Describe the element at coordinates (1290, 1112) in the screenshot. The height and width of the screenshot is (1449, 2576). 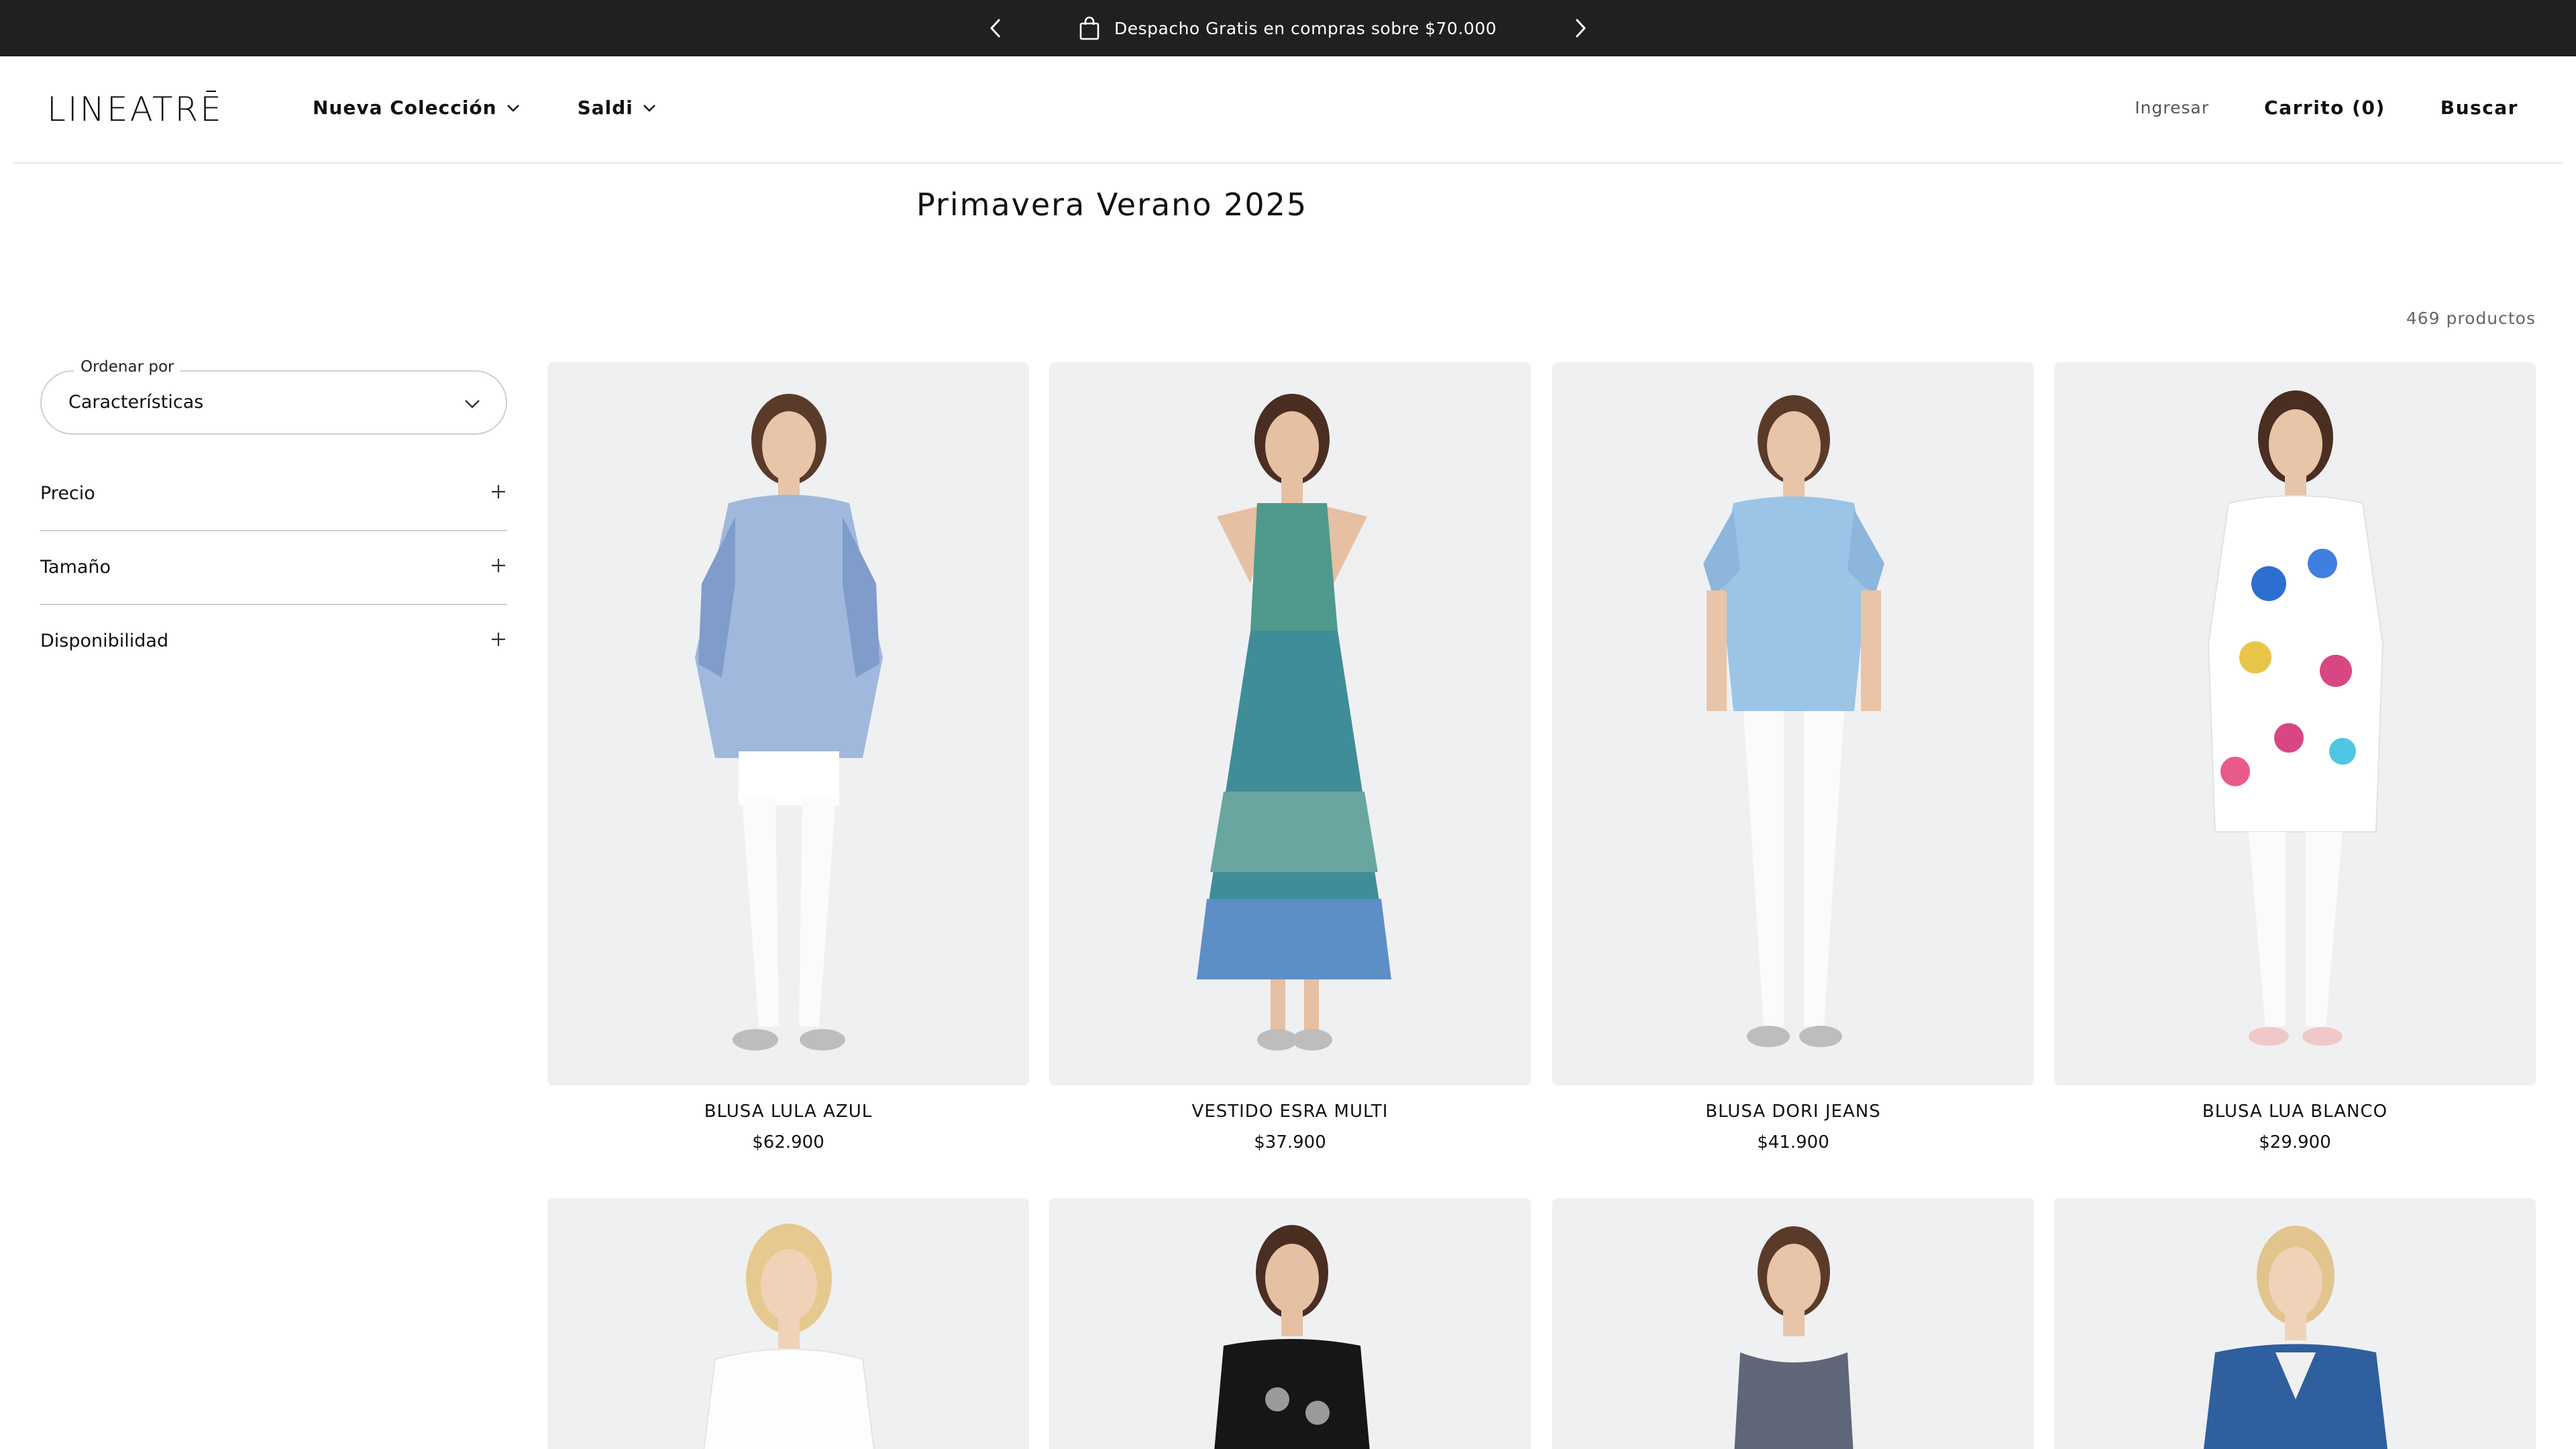
I see `product-name: VESTIDO ESRA MULTI` at that location.